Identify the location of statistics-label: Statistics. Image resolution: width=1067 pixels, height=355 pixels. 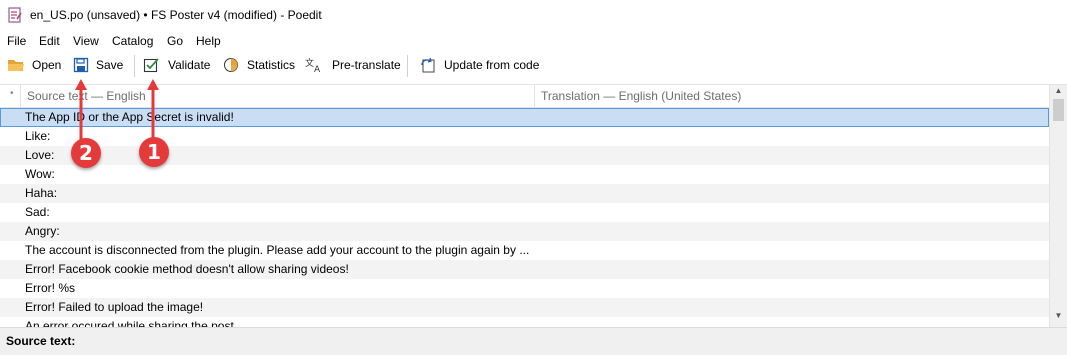
(271, 65).